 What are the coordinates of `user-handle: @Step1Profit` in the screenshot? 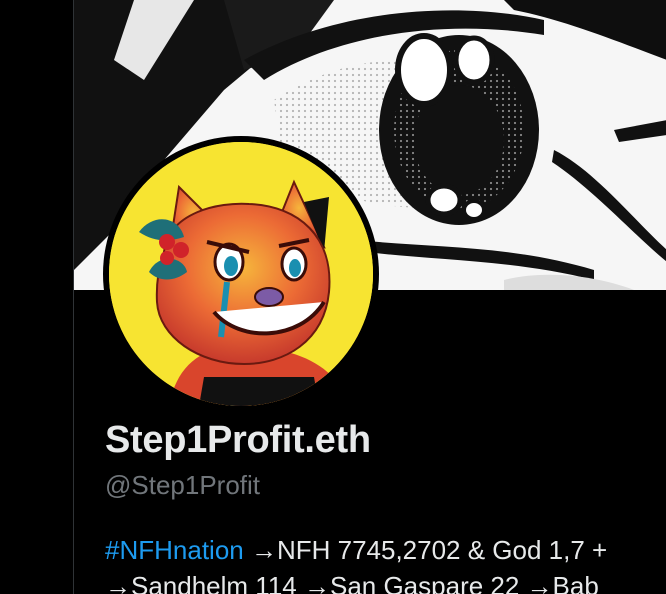 It's located at (183, 485).